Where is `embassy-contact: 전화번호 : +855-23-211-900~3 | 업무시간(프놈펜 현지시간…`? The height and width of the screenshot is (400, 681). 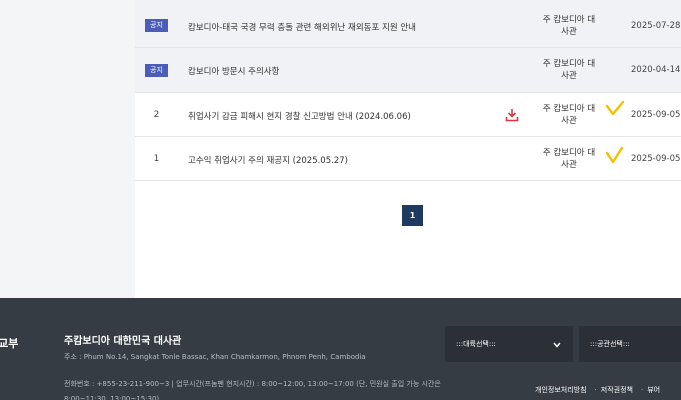
embassy-contact: 전화번호 : +855-23-211-900~3 | 업무시간(프놈펜 현지시간… is located at coordinates (252, 390).